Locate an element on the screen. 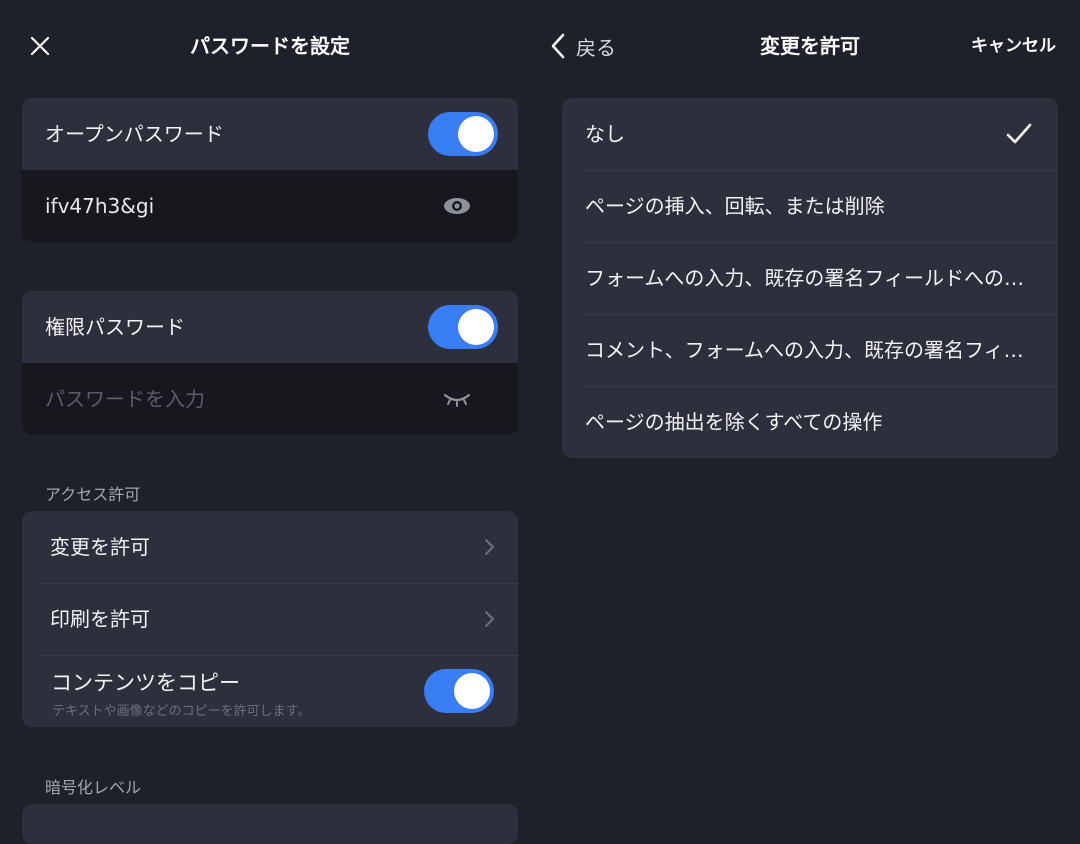 This screenshot has height=844, width=1080. permission-password-row: 権限パスワード is located at coordinates (270, 327).